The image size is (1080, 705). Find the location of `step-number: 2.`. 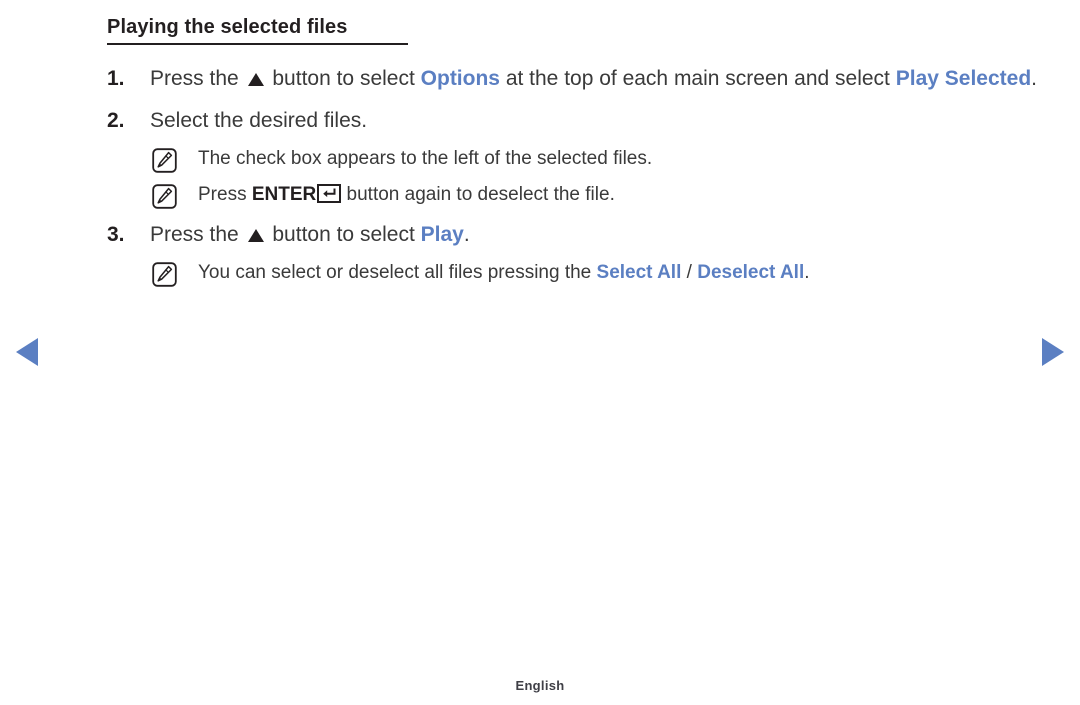

step-number: 2. is located at coordinates (116, 120).